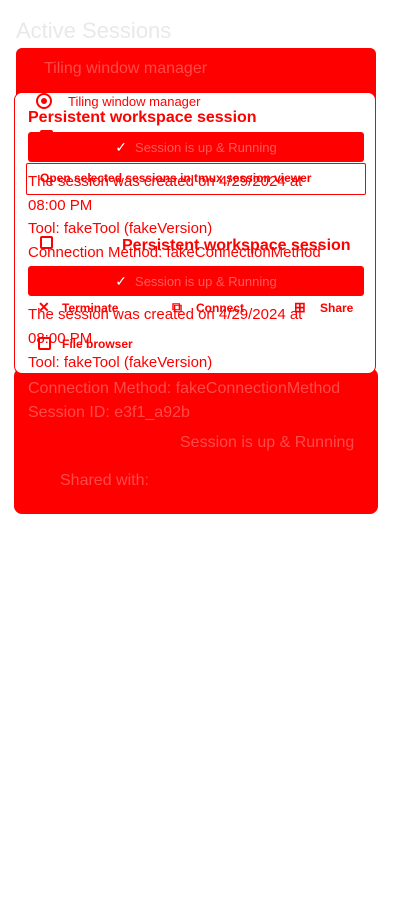  Describe the element at coordinates (94, 30) in the screenshot. I see `page-title: Active Sessions` at that location.